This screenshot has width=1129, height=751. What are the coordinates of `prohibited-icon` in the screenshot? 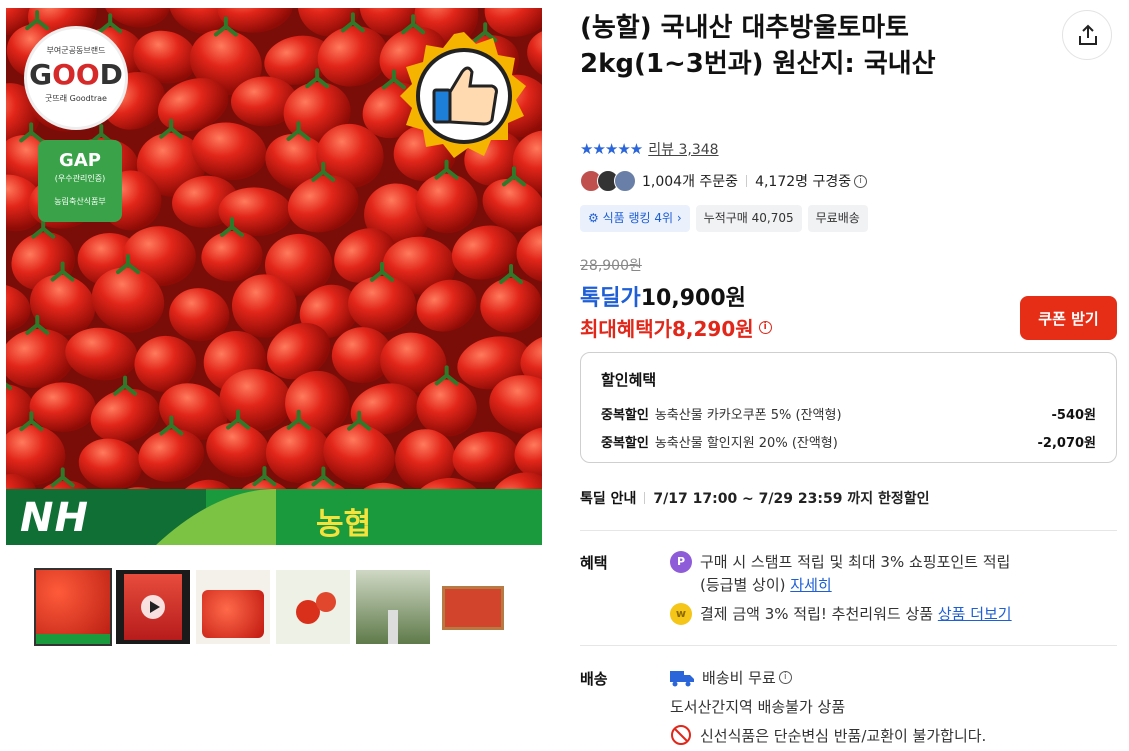 It's located at (681, 735).